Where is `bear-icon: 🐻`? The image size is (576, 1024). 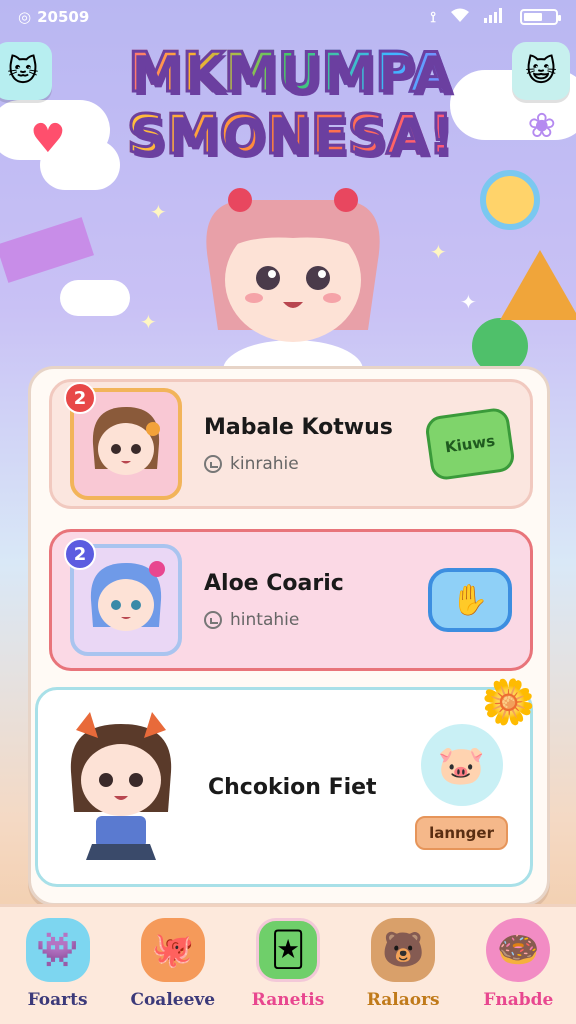
bear-icon: 🐻 is located at coordinates (403, 950).